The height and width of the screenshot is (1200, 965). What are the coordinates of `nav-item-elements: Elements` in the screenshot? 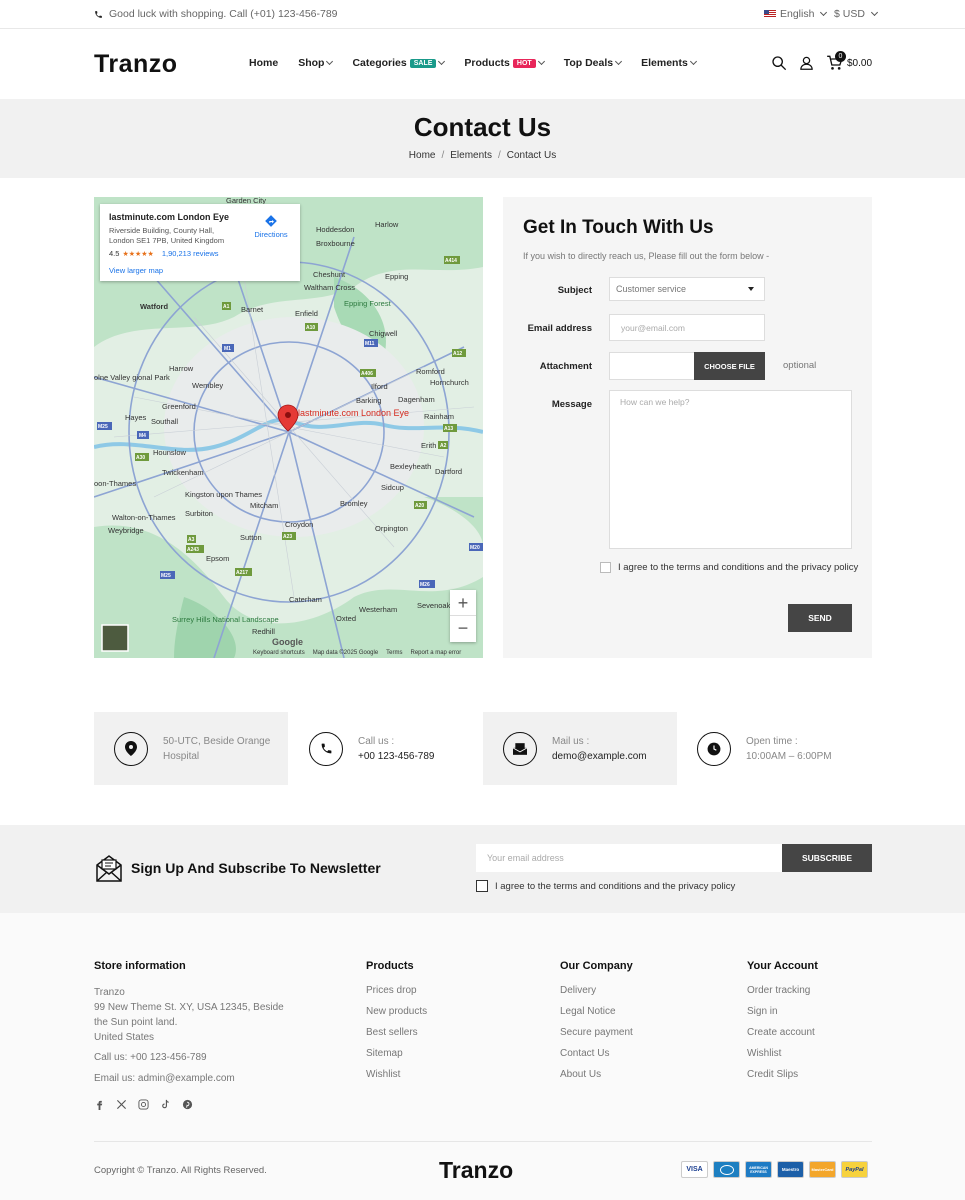 It's located at (669, 63).